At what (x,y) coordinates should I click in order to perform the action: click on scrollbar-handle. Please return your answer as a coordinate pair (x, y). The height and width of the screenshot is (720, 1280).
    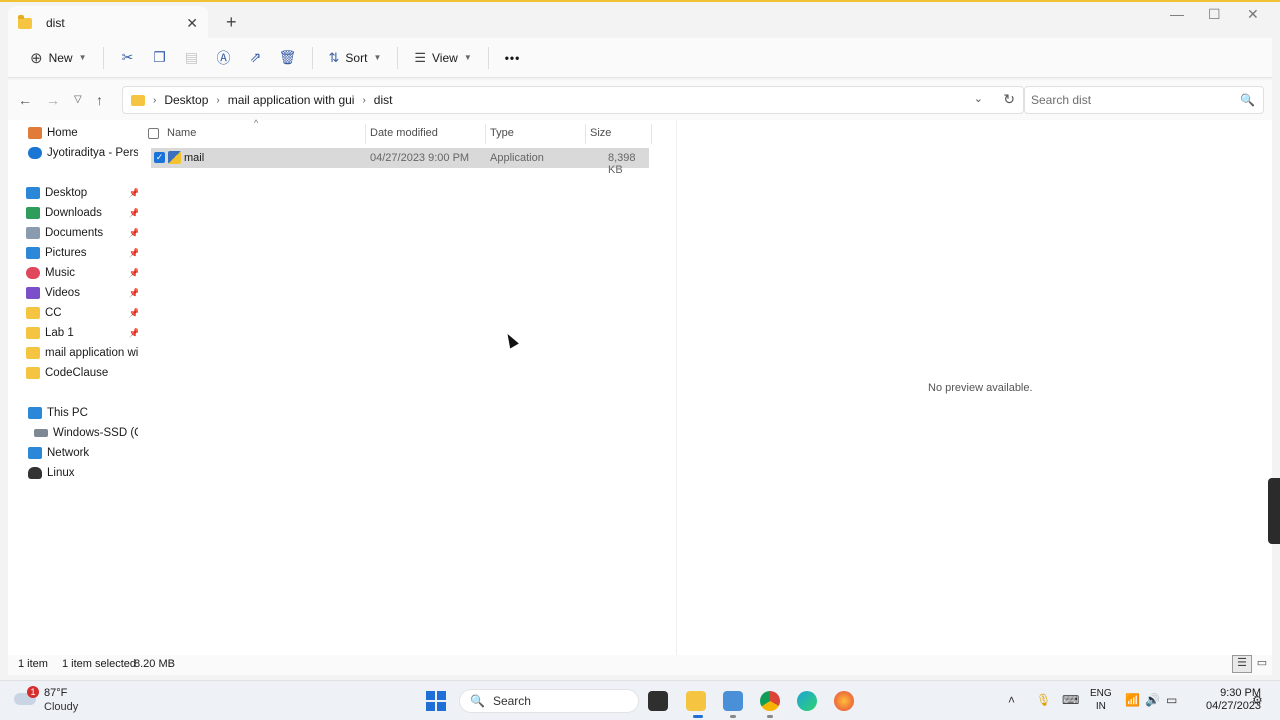
    Looking at the image, I should click on (1274, 511).